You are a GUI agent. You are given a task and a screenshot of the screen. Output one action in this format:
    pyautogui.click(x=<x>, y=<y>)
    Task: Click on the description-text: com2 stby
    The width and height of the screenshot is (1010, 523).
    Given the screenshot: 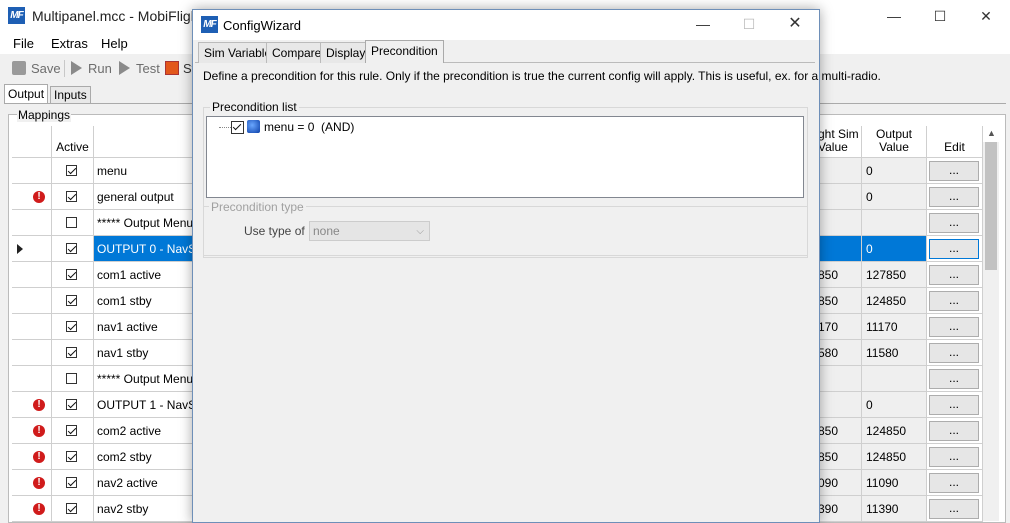 What is the action you would take?
    pyautogui.click(x=124, y=457)
    